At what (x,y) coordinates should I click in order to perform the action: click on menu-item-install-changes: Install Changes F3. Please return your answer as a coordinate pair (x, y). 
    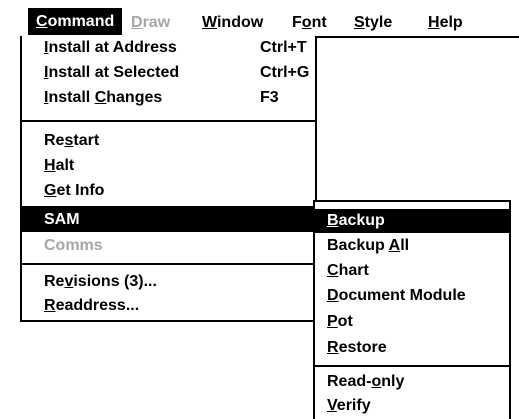
    Looking at the image, I should click on (168, 98).